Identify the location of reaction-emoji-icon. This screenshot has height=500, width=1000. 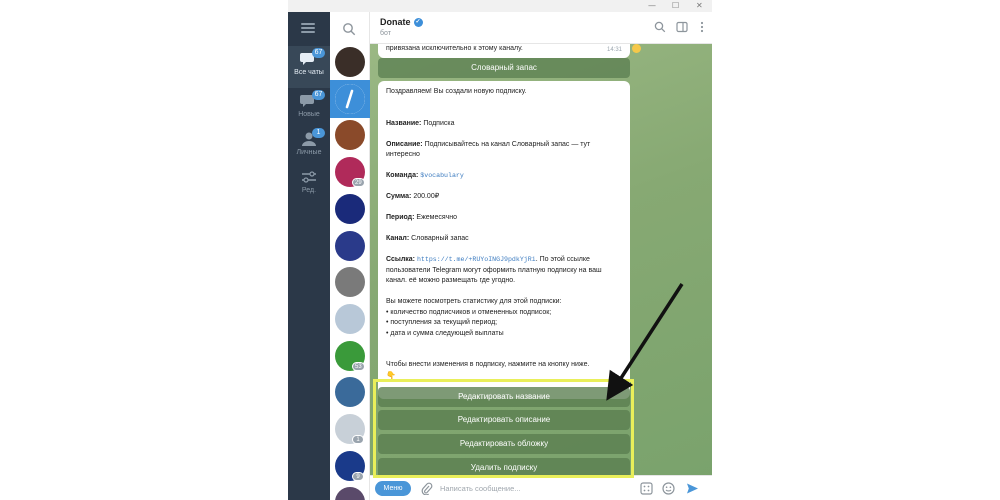
(636, 48).